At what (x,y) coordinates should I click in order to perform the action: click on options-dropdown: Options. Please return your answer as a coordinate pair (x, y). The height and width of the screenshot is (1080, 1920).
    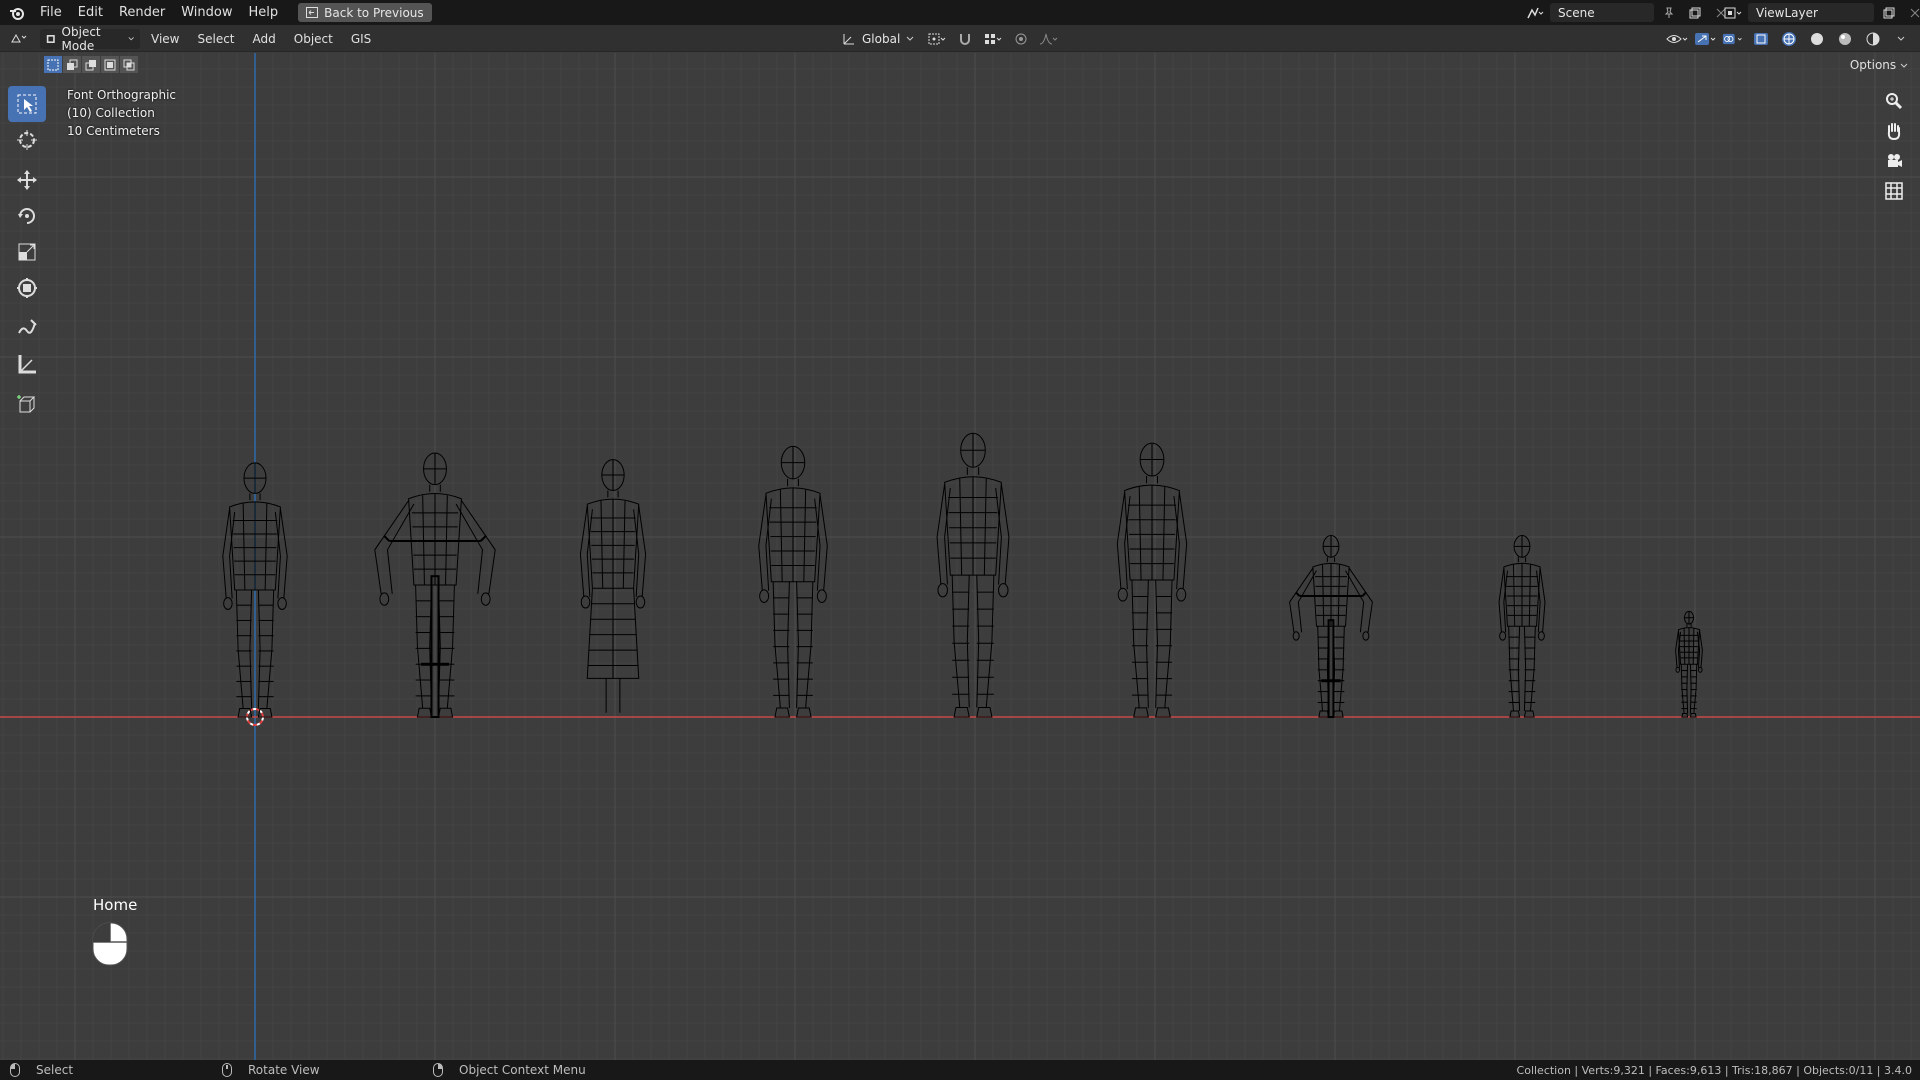
    Looking at the image, I should click on (1879, 65).